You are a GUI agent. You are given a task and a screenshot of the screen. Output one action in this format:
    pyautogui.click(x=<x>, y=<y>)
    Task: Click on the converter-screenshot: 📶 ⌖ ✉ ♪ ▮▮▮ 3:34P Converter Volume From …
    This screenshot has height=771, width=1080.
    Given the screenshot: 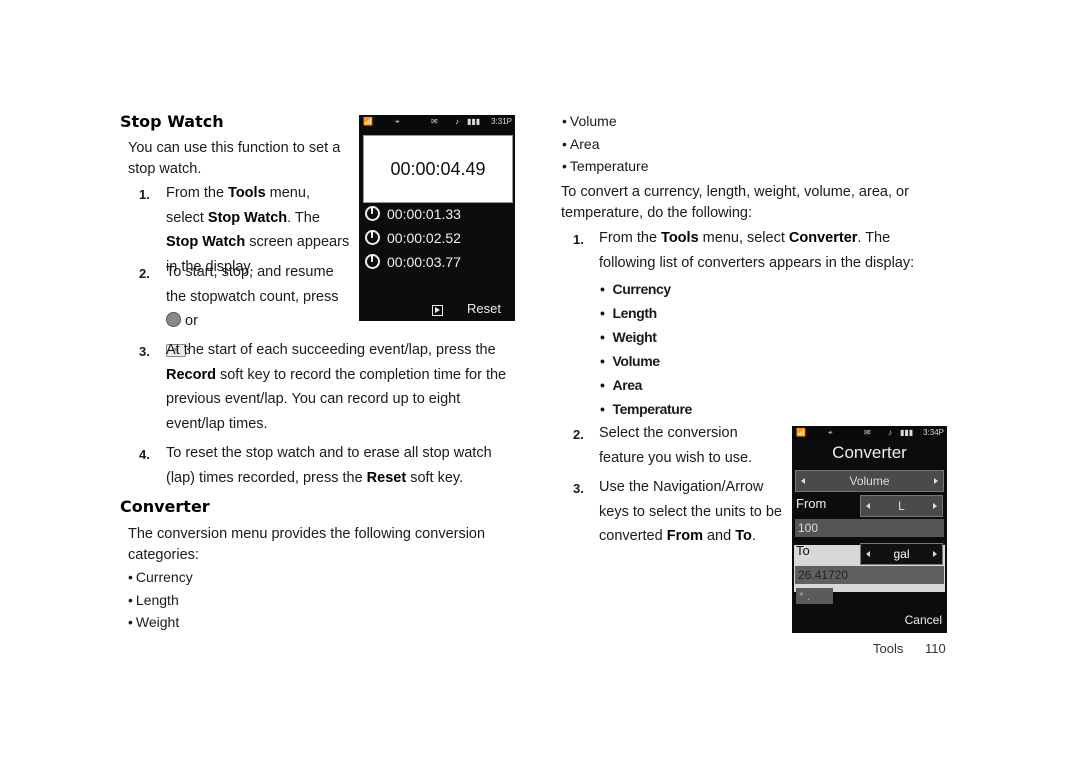 What is the action you would take?
    pyautogui.click(x=869, y=529)
    